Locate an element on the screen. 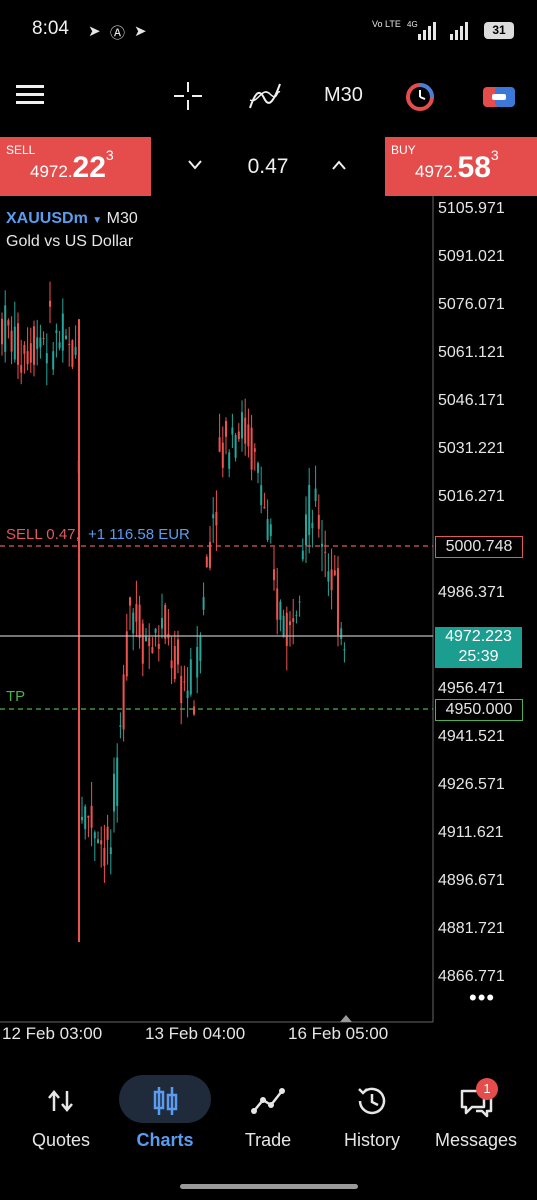  bid-price: 4972.223 is located at coordinates (478, 636).